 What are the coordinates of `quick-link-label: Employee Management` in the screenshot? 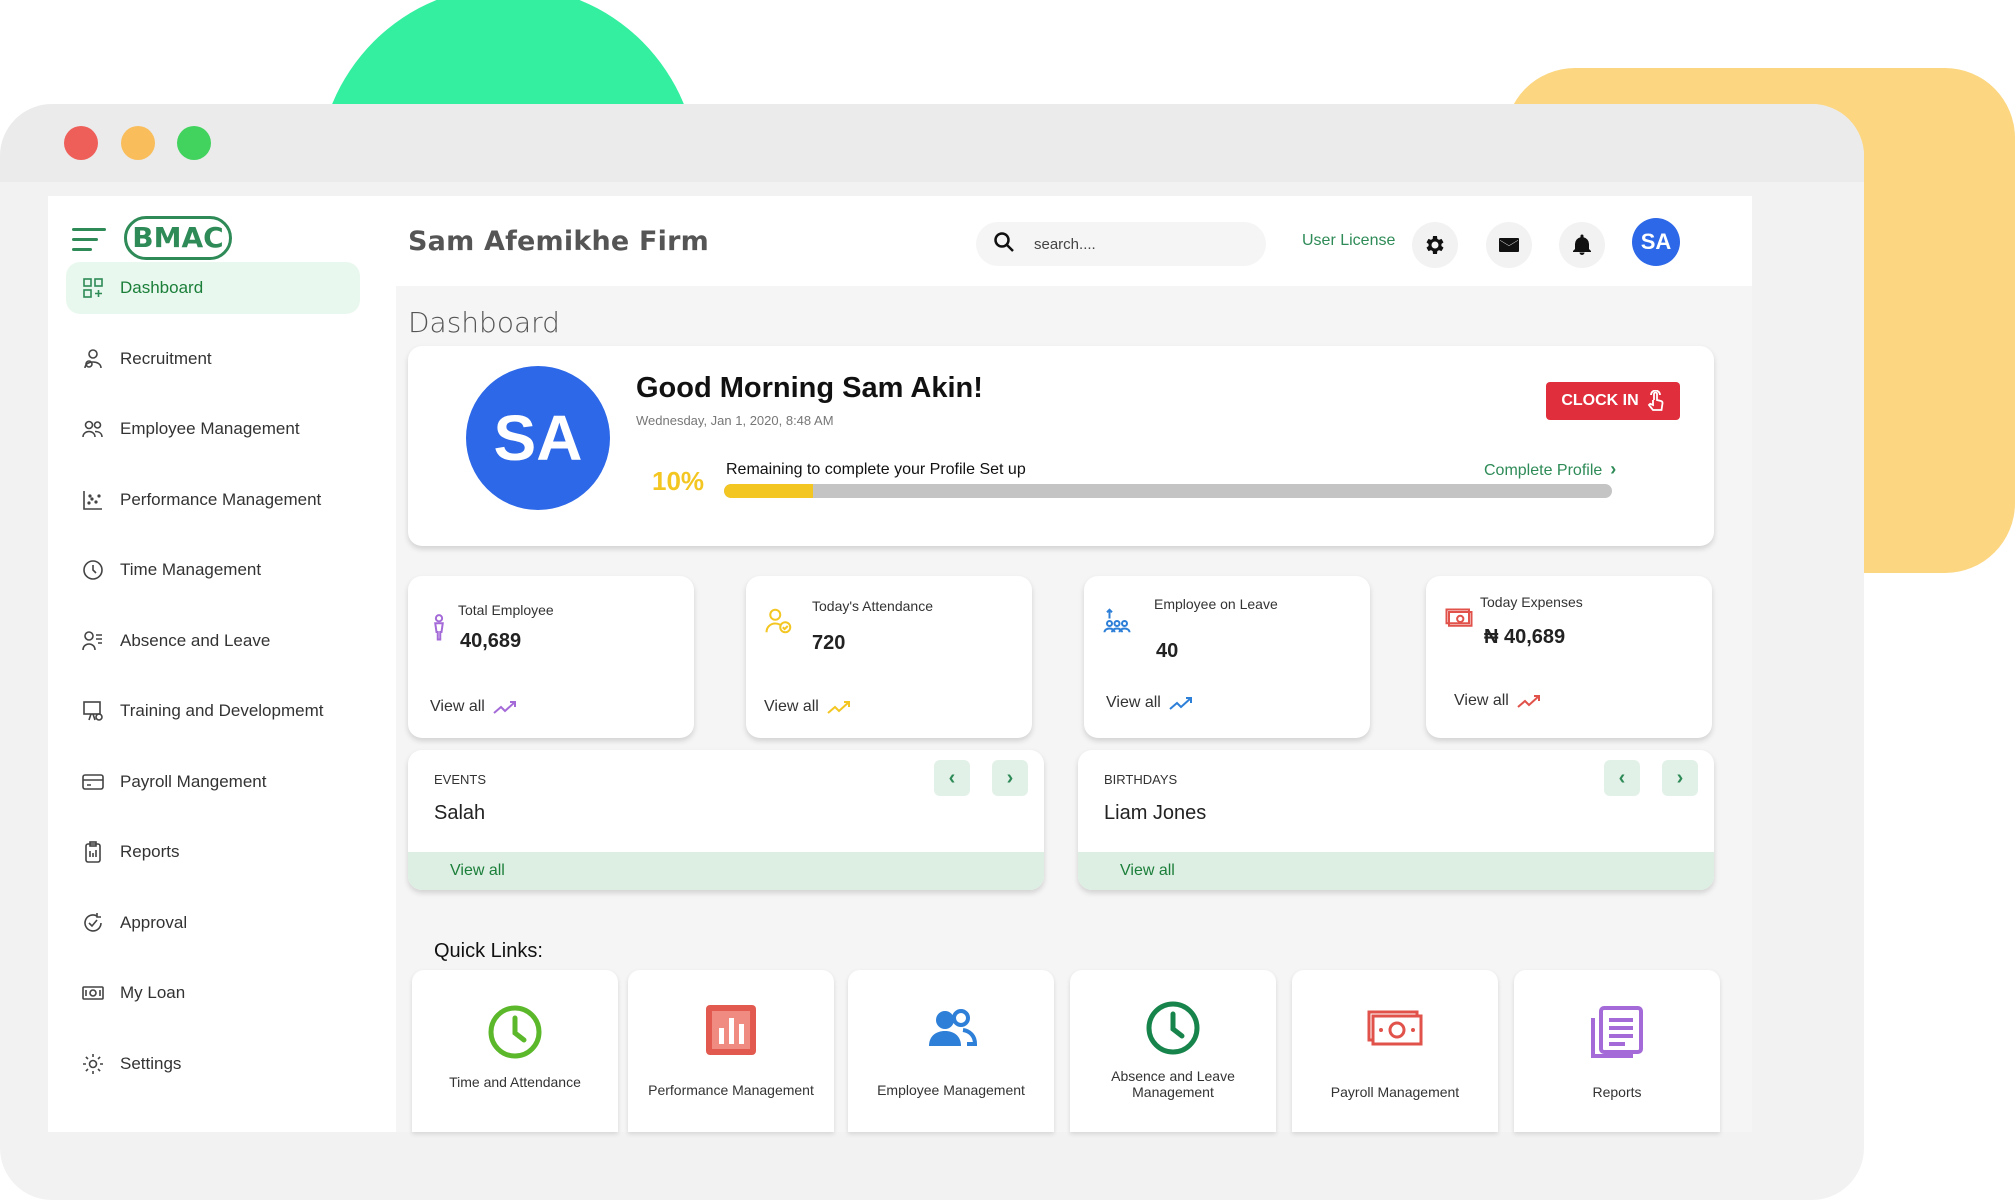 It's located at (951, 1090).